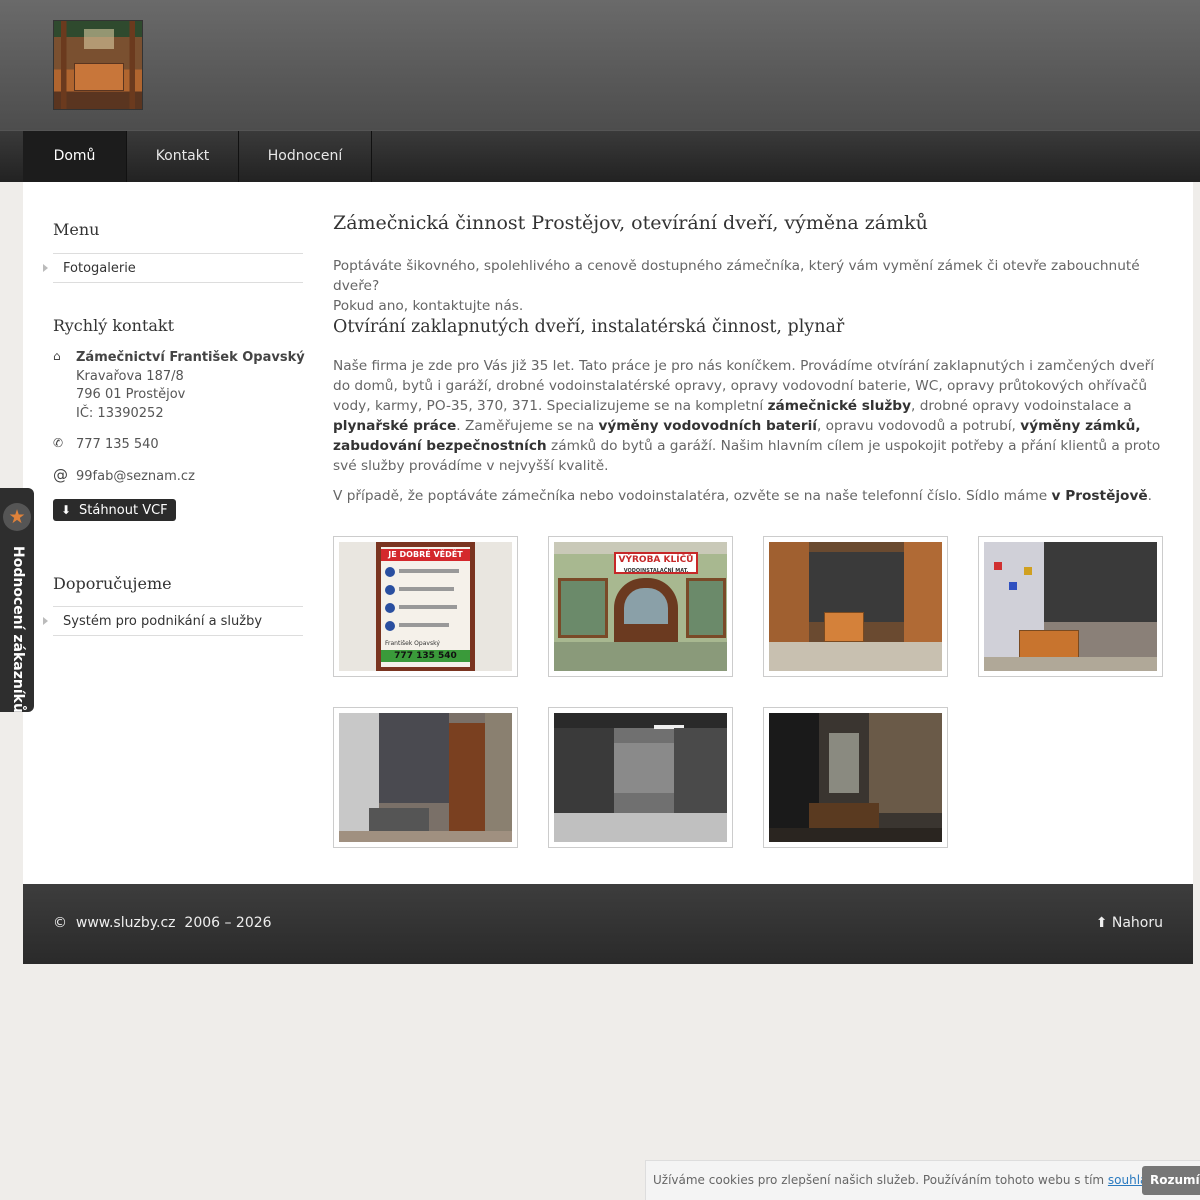 Image resolution: width=1200 pixels, height=1200 pixels. What do you see at coordinates (18, 629) in the screenshot?
I see `rating-tab-label: Hodnocení zákazníků` at bounding box center [18, 629].